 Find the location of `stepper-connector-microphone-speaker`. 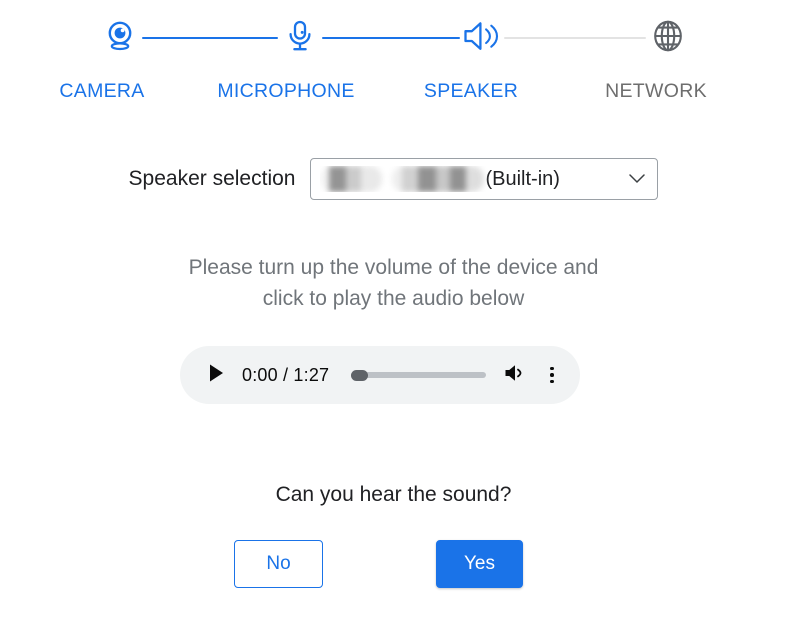

stepper-connector-microphone-speaker is located at coordinates (390, 38).